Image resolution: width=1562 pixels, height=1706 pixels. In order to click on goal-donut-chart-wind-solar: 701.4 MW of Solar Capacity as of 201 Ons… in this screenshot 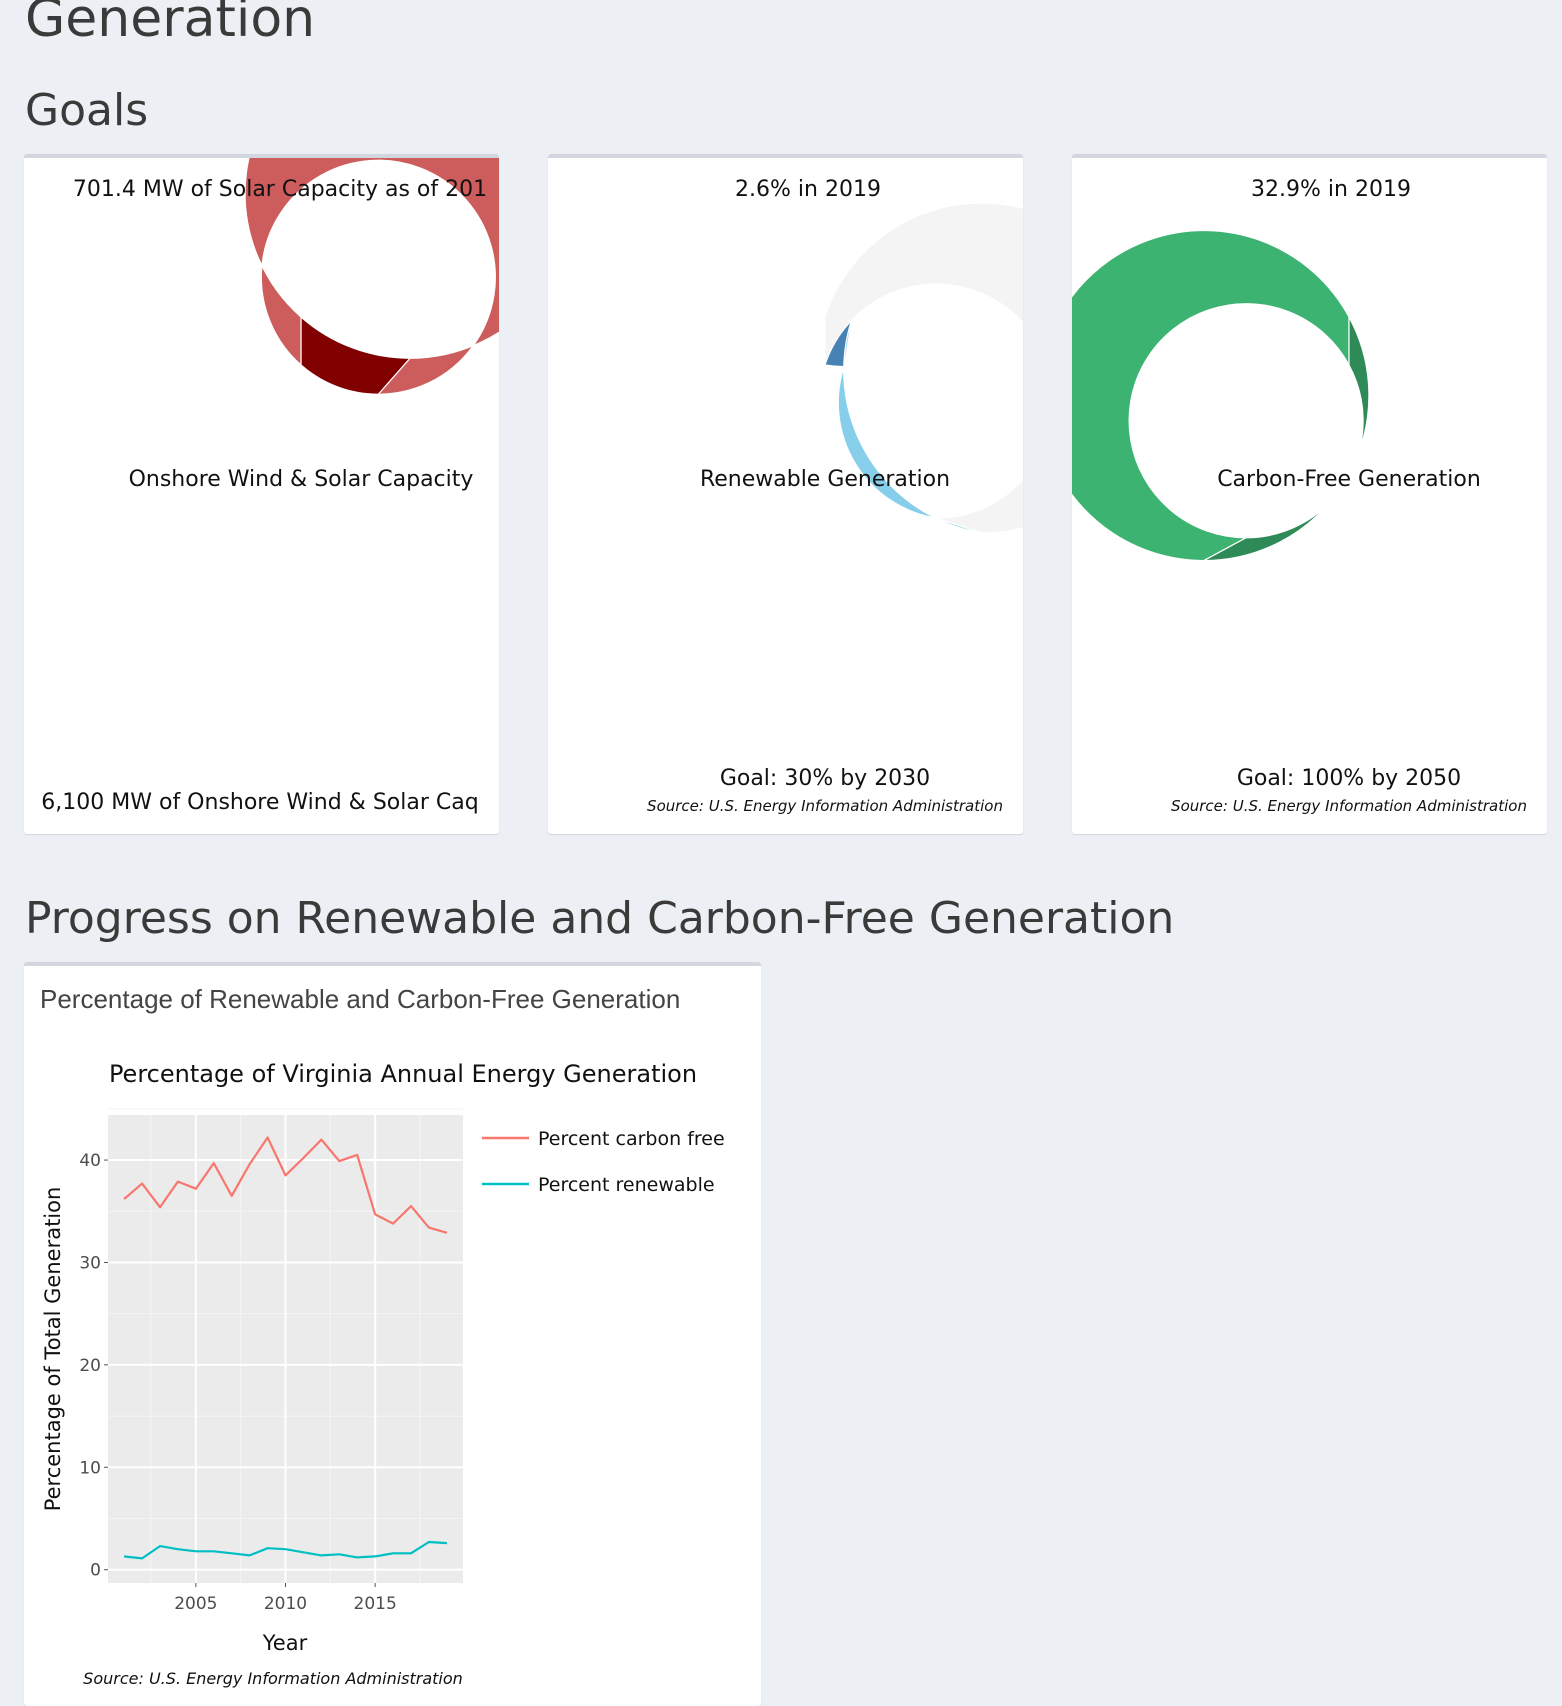, I will do `click(270, 486)`.